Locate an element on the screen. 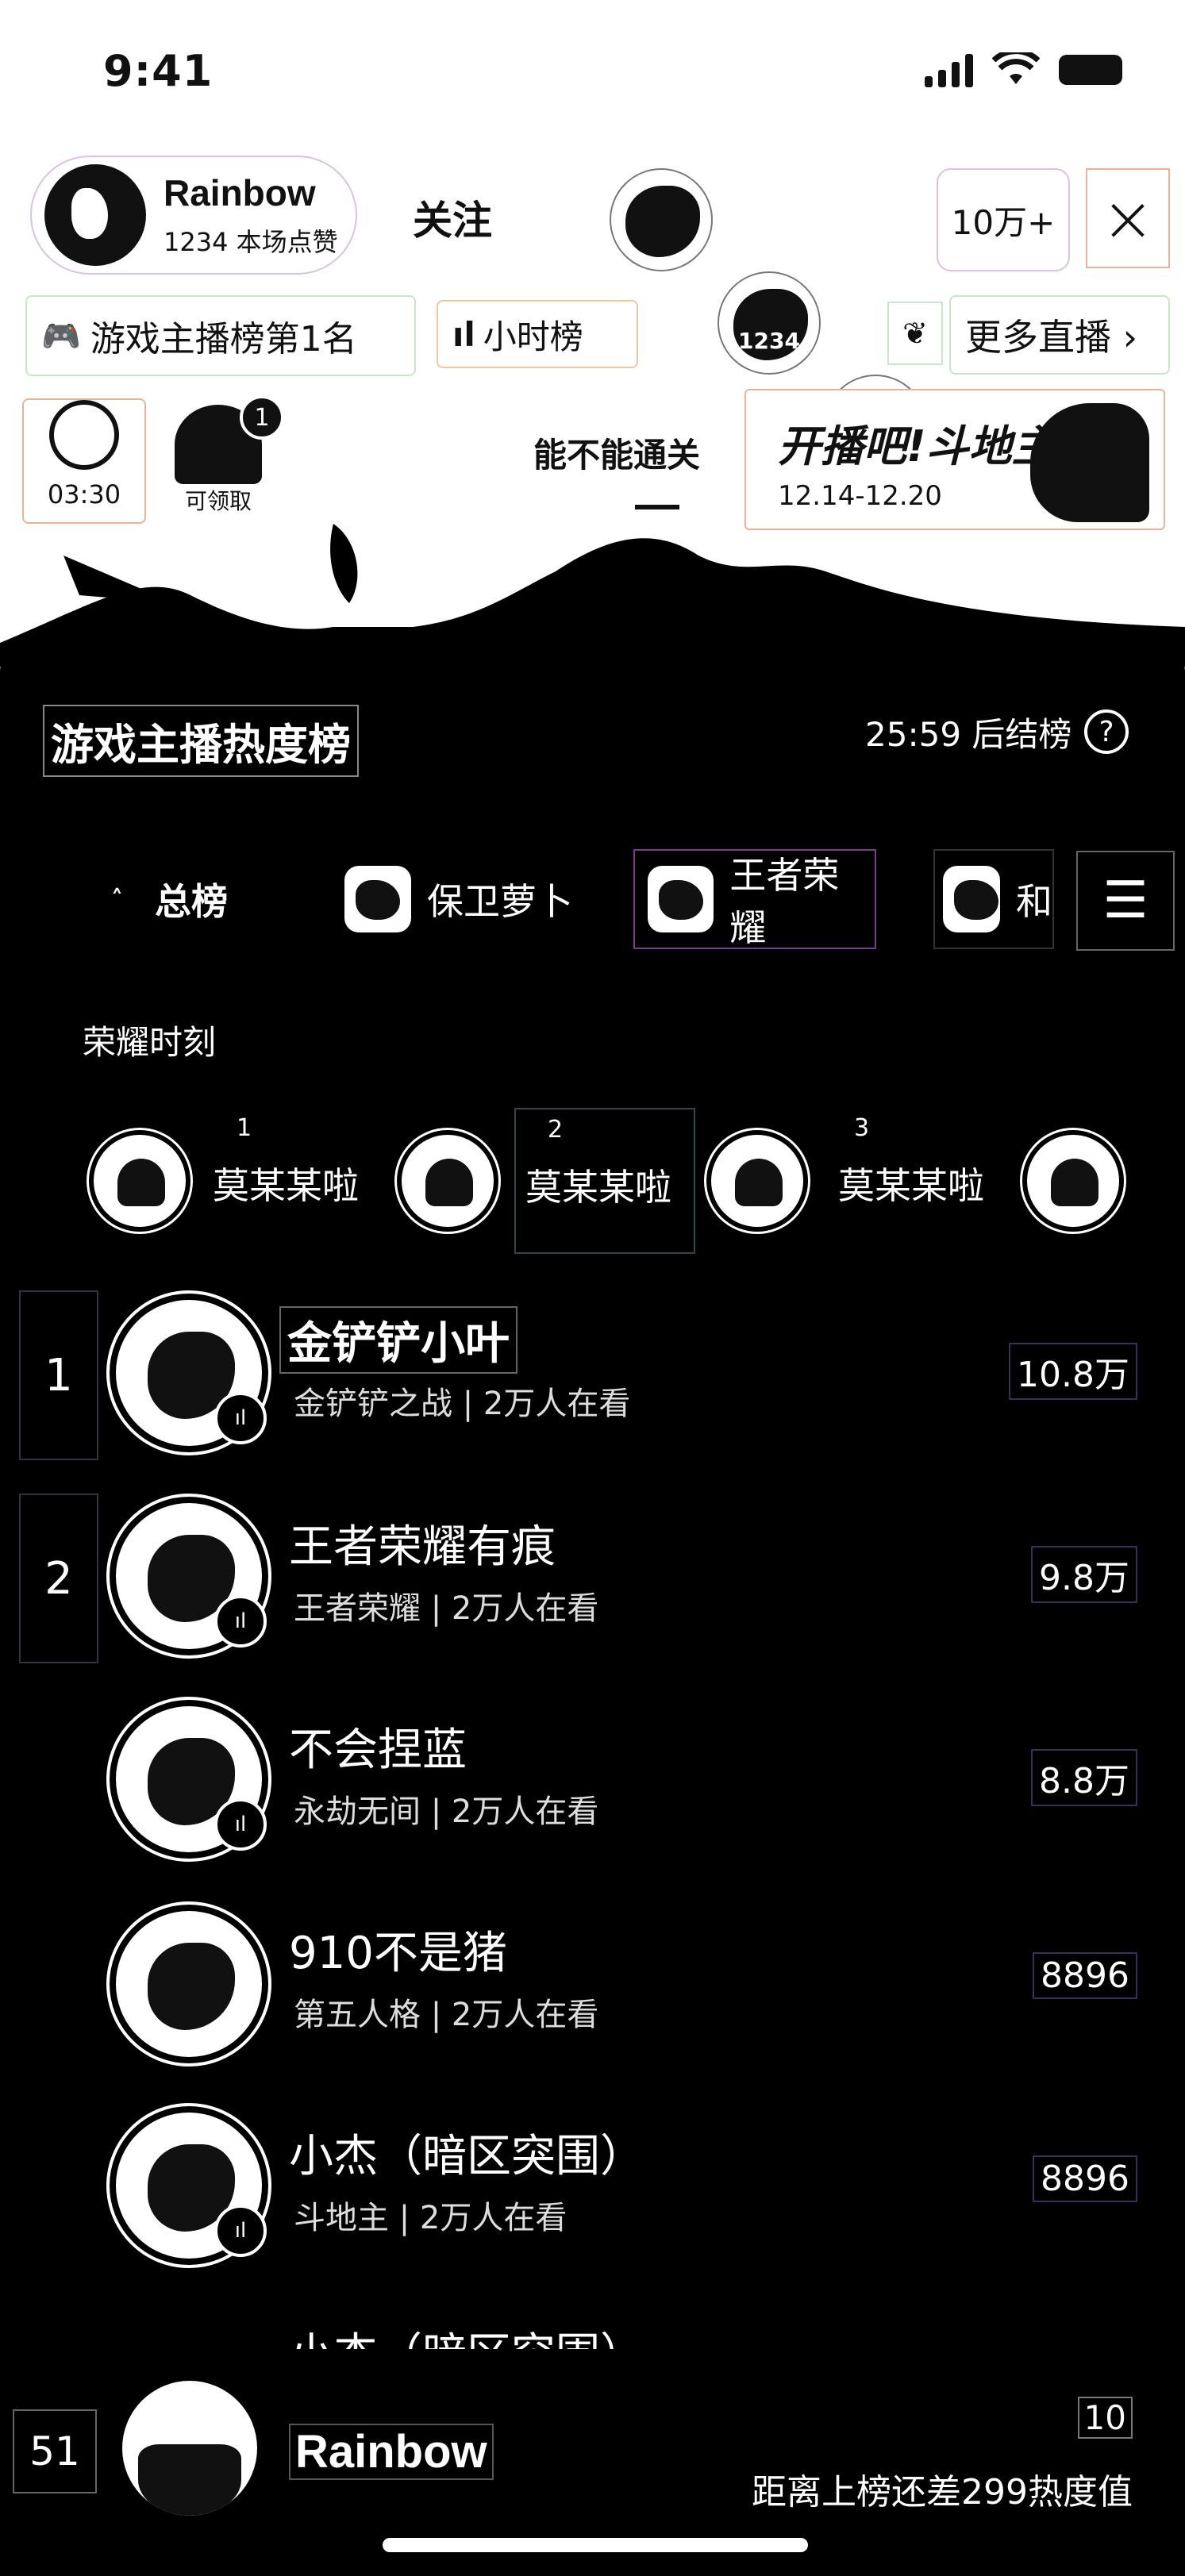 The image size is (1185, 2576). my-rank: 51 is located at coordinates (55, 2451).